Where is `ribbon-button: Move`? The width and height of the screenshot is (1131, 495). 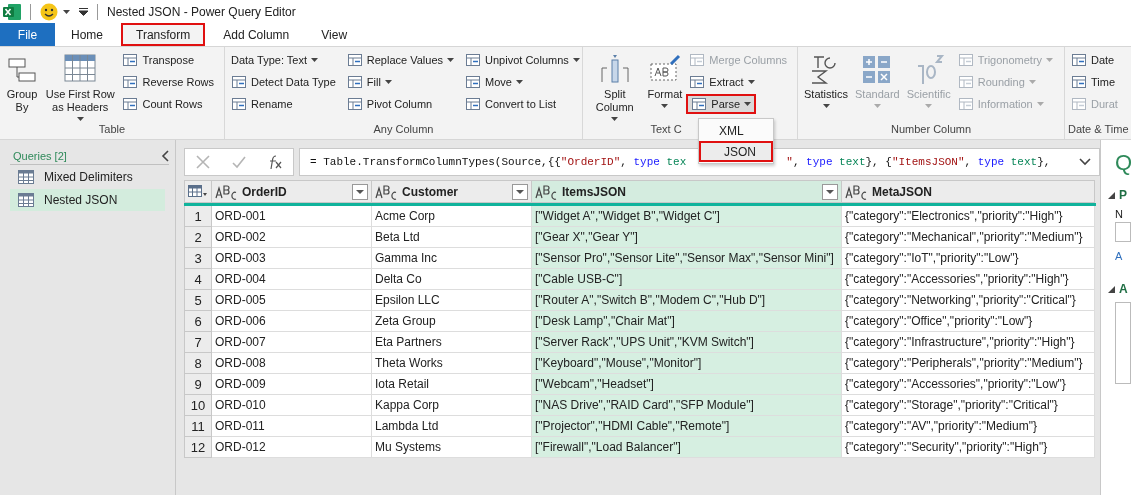
ribbon-button: Move is located at coordinates (494, 82).